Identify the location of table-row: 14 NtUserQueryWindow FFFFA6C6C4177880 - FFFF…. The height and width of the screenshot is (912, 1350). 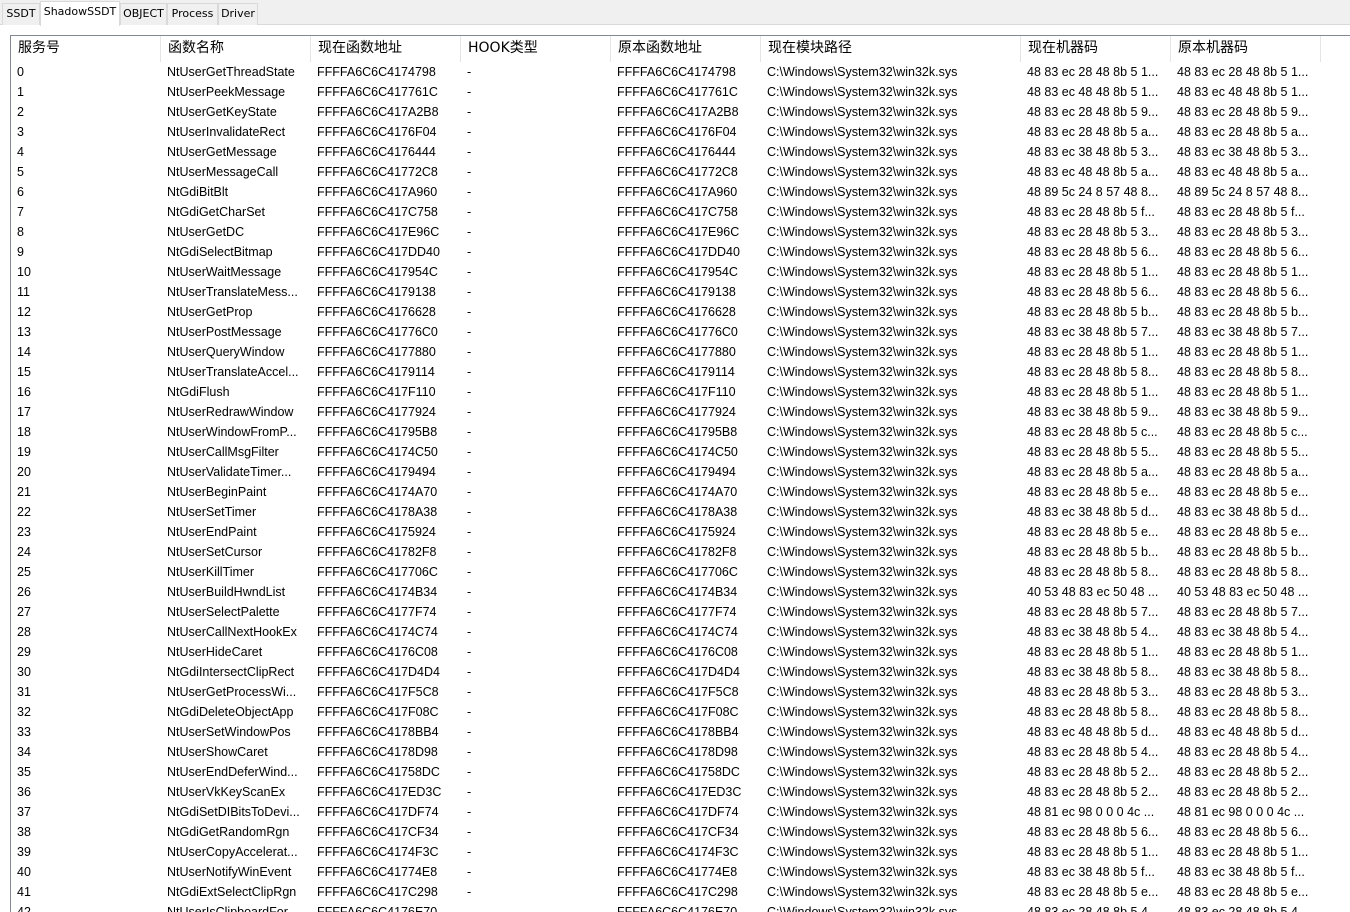
(680, 352).